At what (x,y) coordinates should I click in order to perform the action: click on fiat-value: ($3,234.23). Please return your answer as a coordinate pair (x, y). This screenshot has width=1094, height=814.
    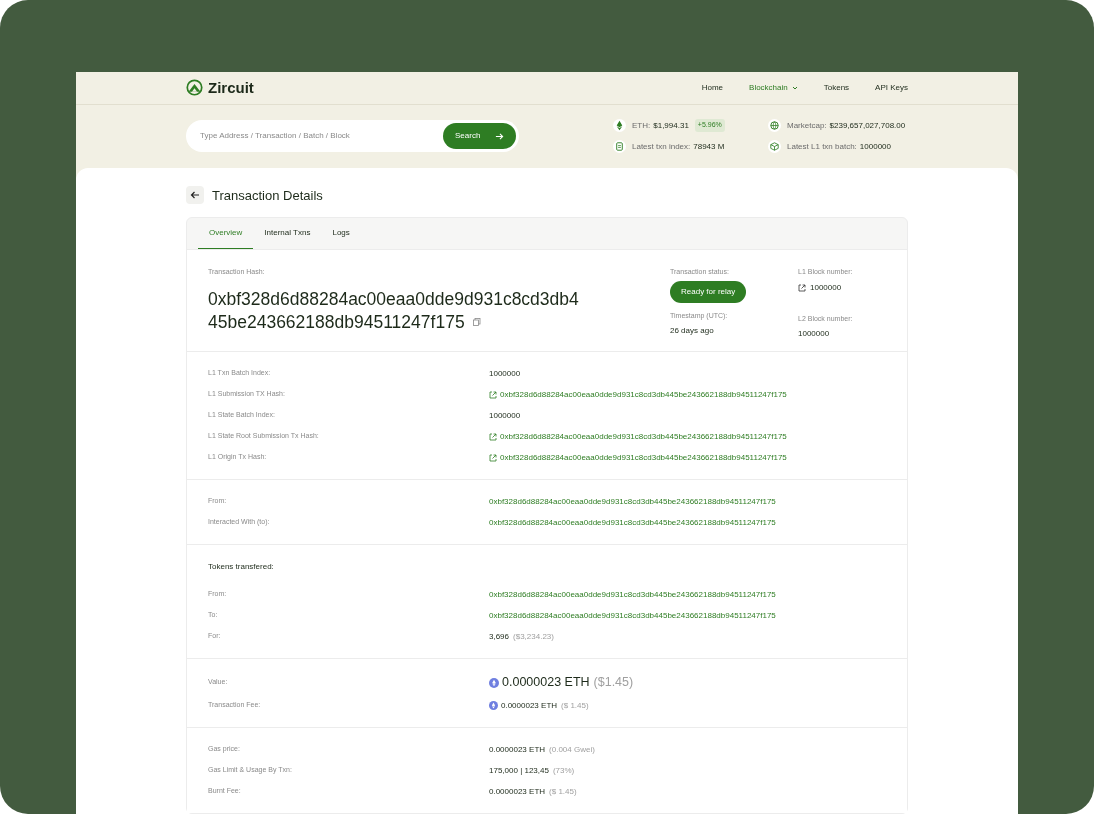
    Looking at the image, I should click on (533, 636).